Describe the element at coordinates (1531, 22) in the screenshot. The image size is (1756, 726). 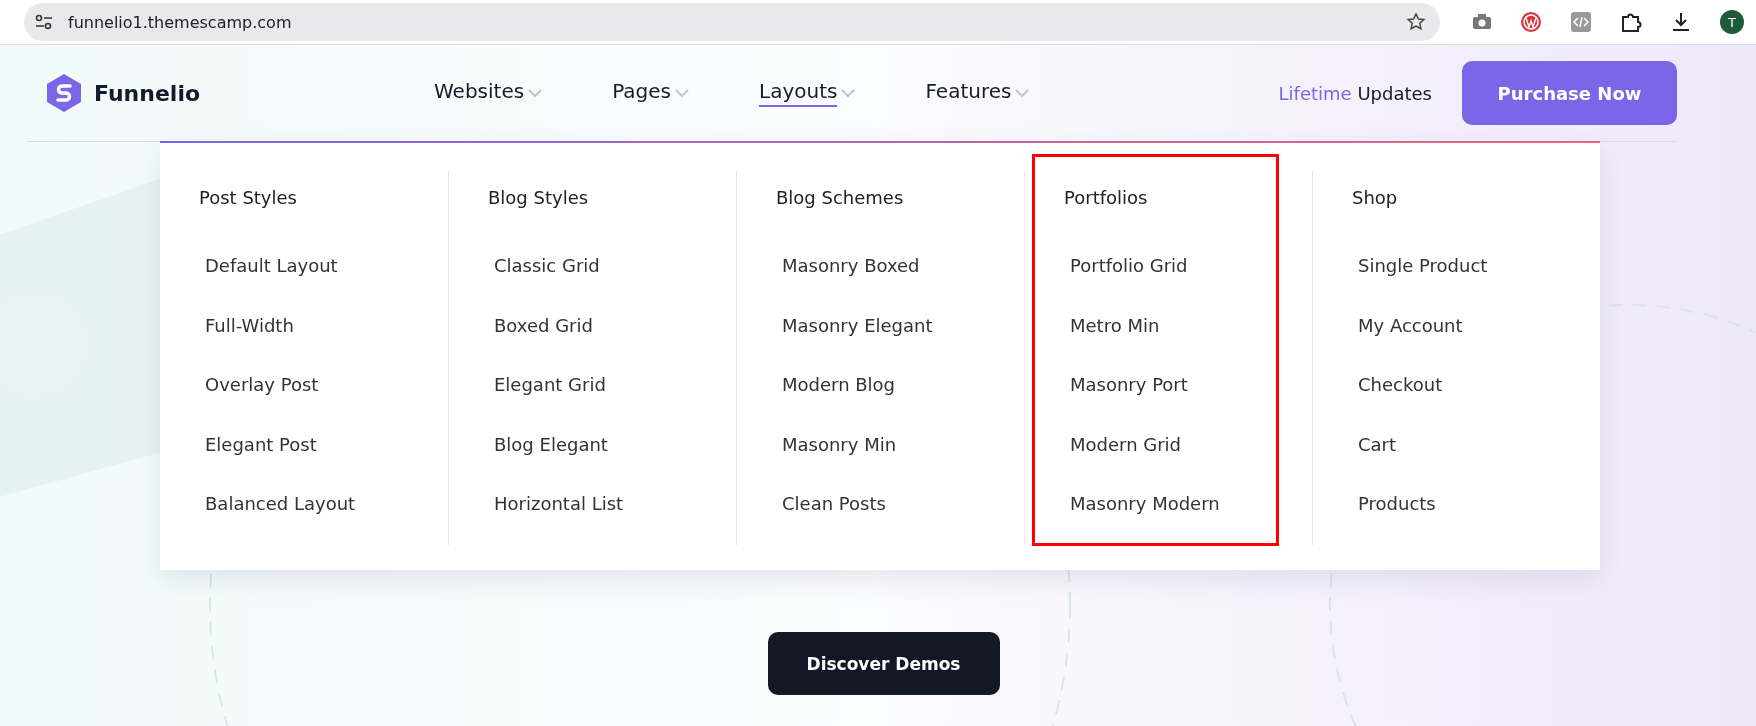
I see `wordpress-logo-icon` at that location.